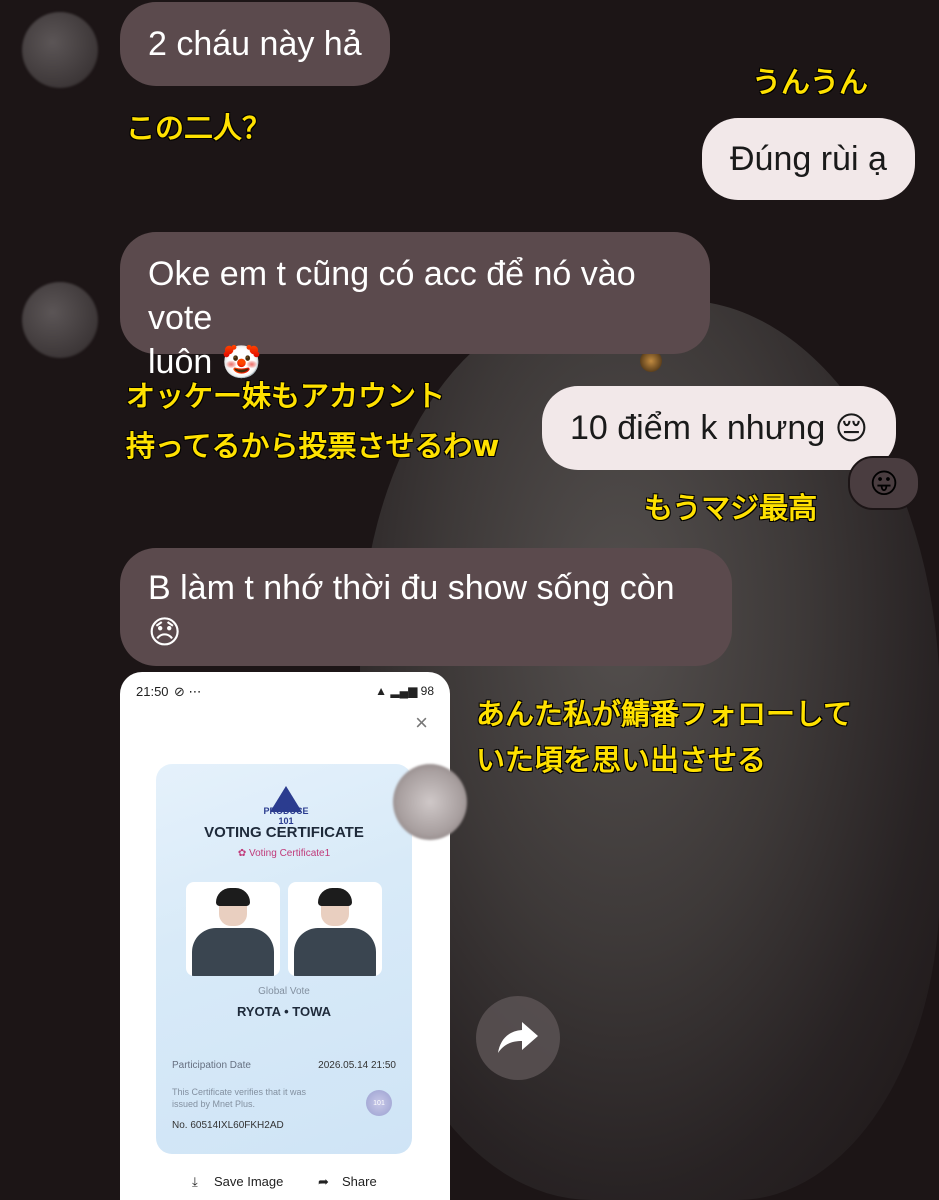 The height and width of the screenshot is (1200, 939). What do you see at coordinates (243, 853) in the screenshot?
I see `flower-icon: ✿` at bounding box center [243, 853].